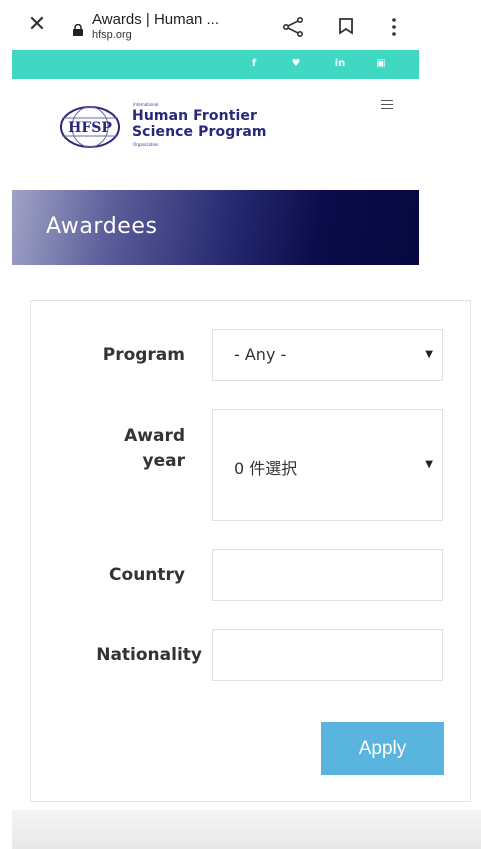  Describe the element at coordinates (112, 35) in the screenshot. I see `url-text: hfsp.org` at that location.